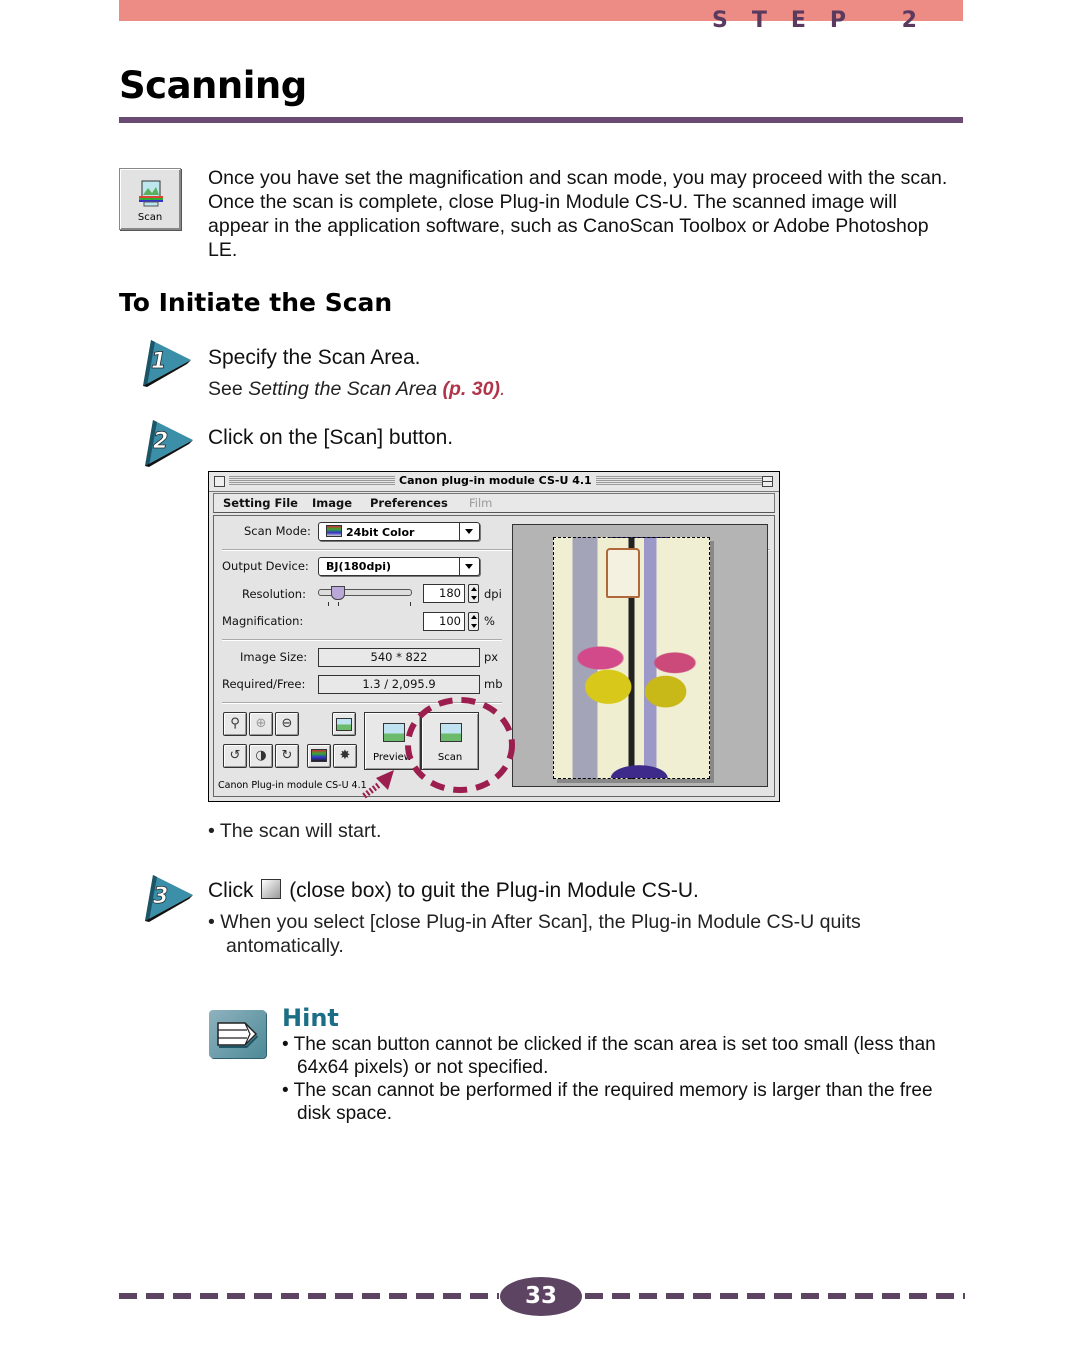 The image size is (1080, 1365). What do you see at coordinates (310, 1018) in the screenshot?
I see `hint-title: Hint` at bounding box center [310, 1018].